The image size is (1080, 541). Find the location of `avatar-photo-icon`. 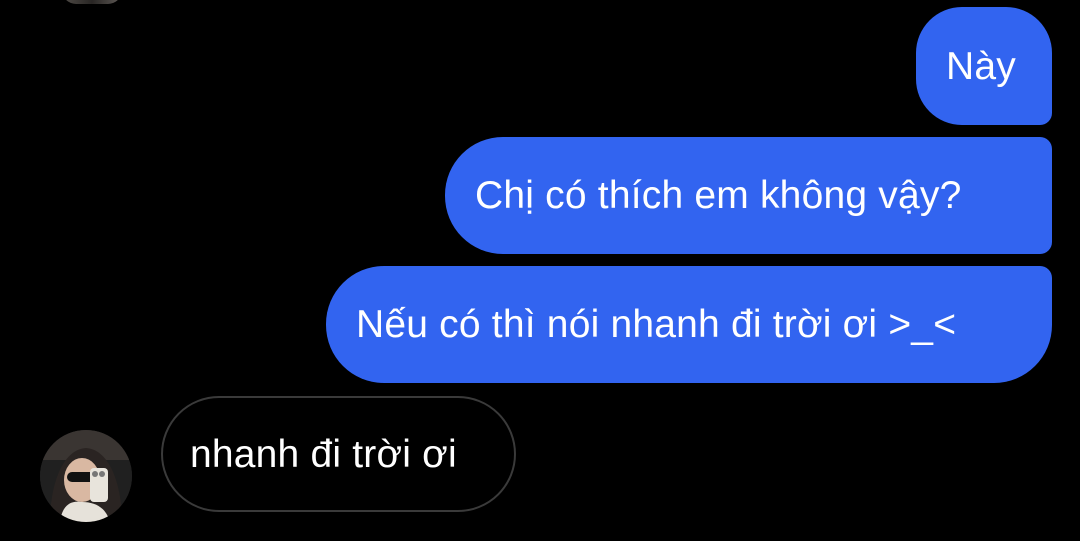

avatar-photo-icon is located at coordinates (86, 476).